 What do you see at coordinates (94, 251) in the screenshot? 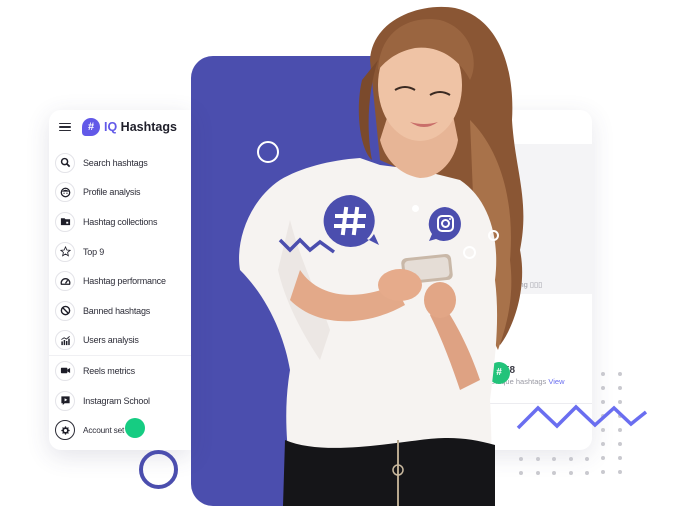
I see `sidebar-item-label: Top 9` at bounding box center [94, 251].